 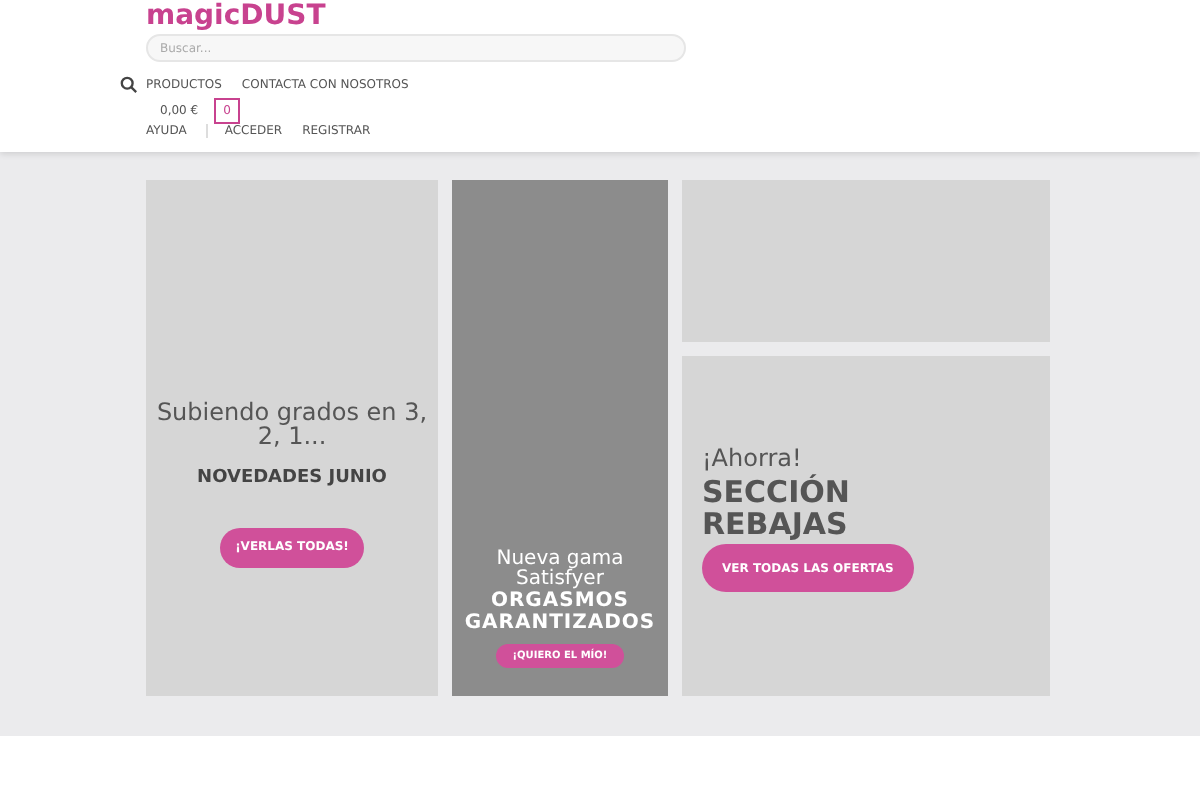 I want to click on logo: magicDUST, so click(x=673, y=16).